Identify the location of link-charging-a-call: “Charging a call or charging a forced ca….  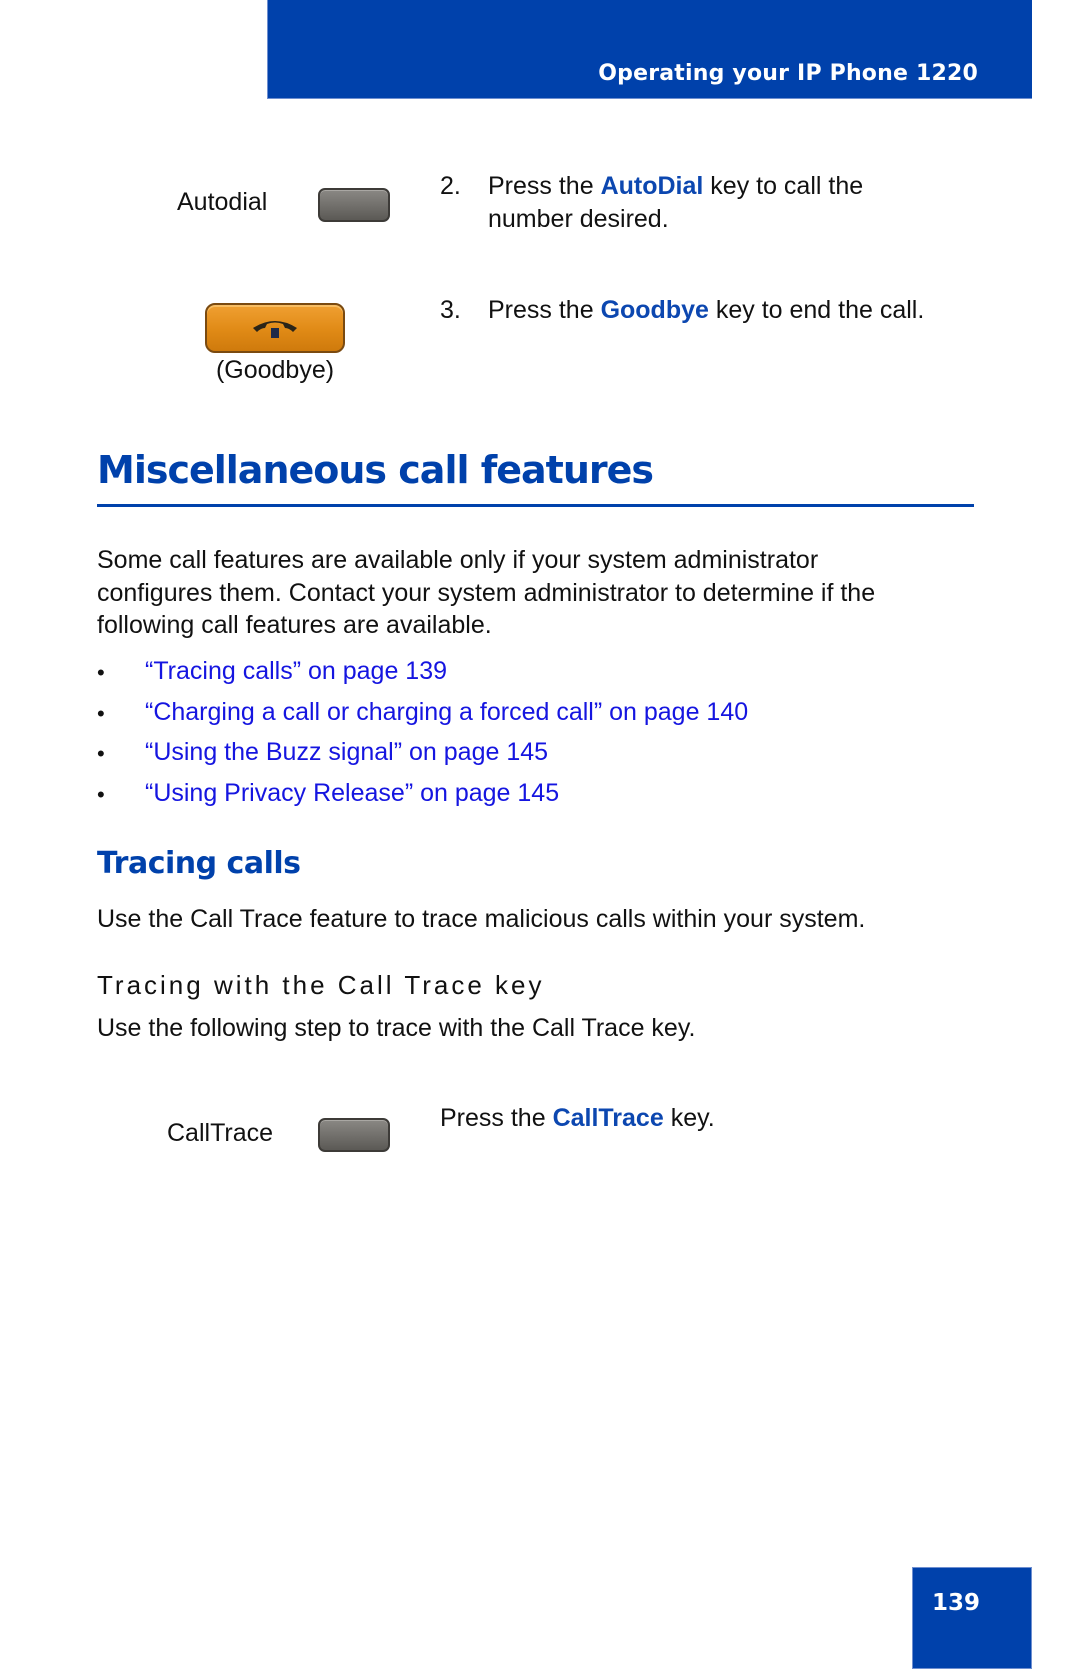
(446, 712).